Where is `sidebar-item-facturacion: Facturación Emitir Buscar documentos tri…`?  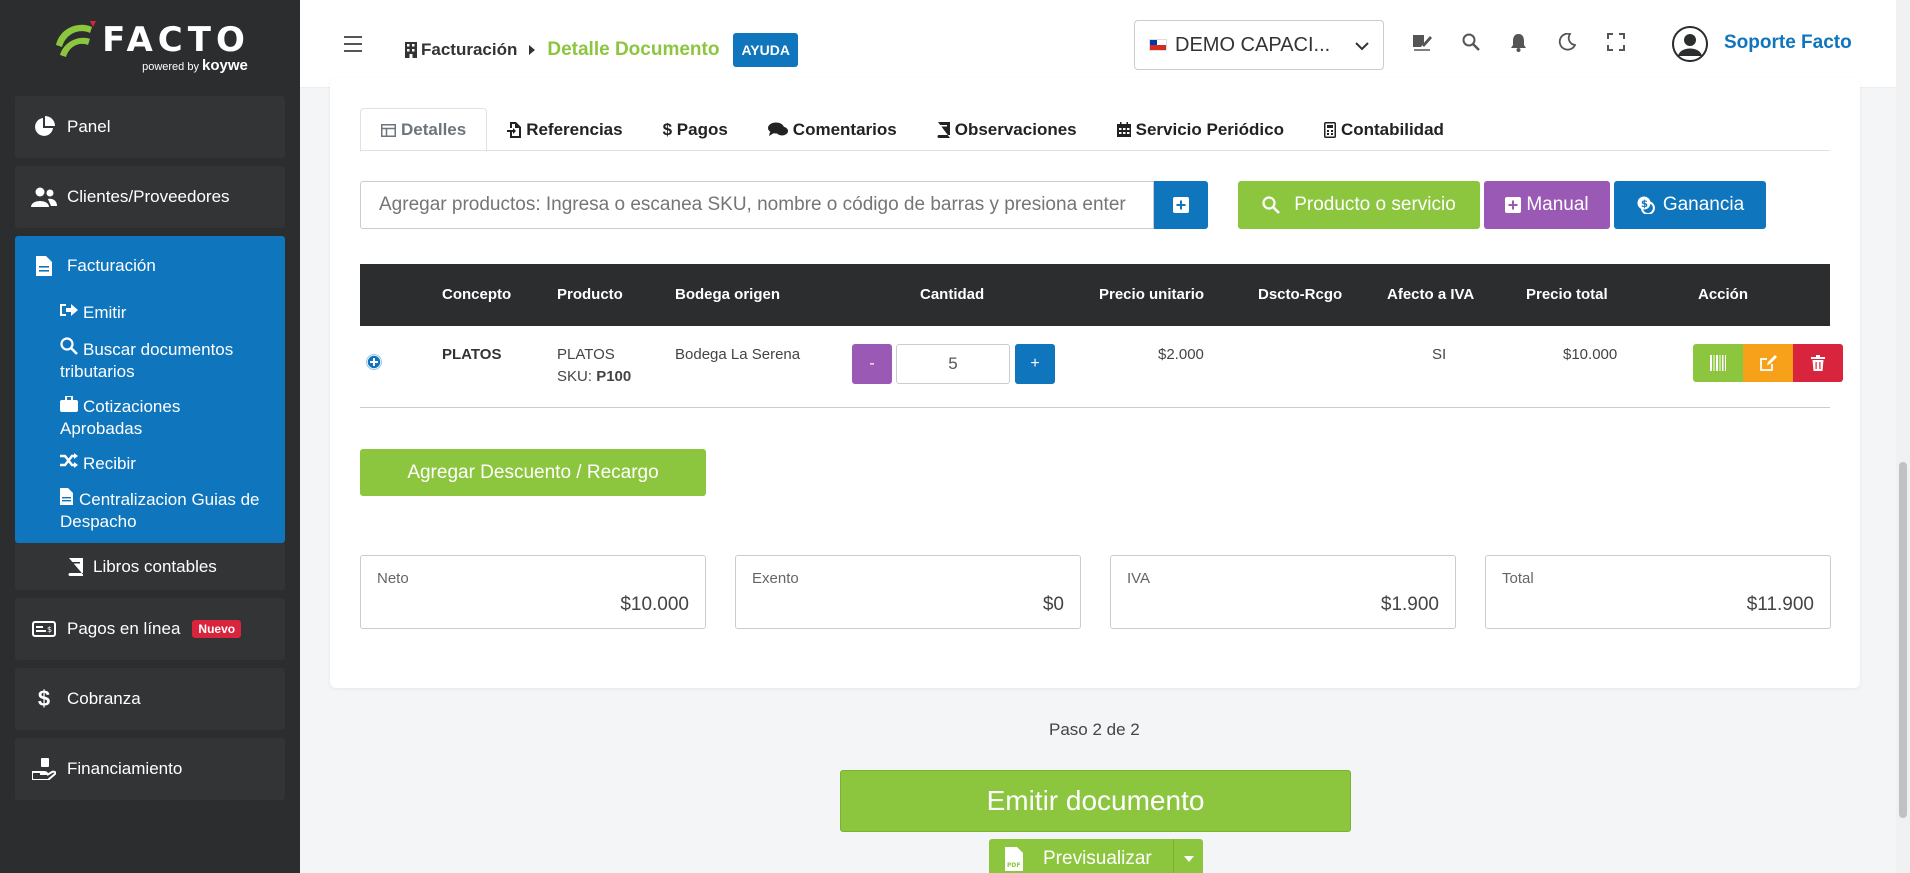
sidebar-item-facturacion: Facturación Emitir Buscar documentos tri… is located at coordinates (150, 389).